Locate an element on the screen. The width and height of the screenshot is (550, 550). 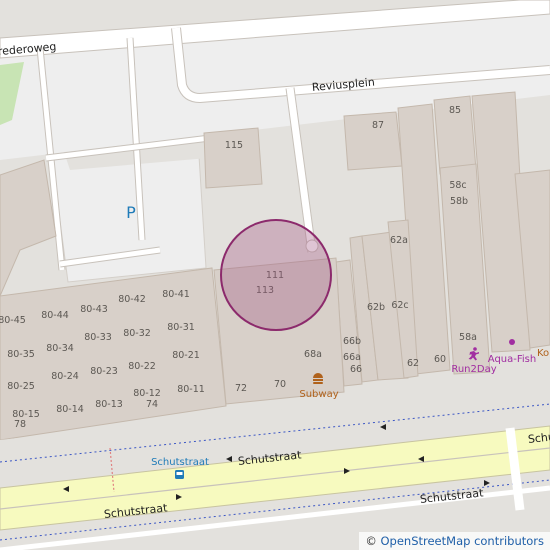
house-number-label: 80-43 is located at coordinates (94, 309).